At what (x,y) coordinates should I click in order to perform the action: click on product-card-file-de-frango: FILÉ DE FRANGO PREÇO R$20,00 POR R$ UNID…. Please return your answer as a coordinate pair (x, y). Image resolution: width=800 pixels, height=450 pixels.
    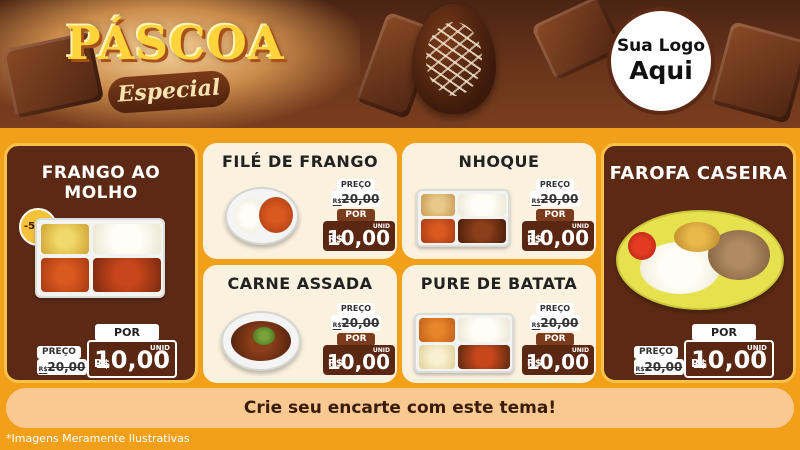
    Looking at the image, I should click on (300, 201).